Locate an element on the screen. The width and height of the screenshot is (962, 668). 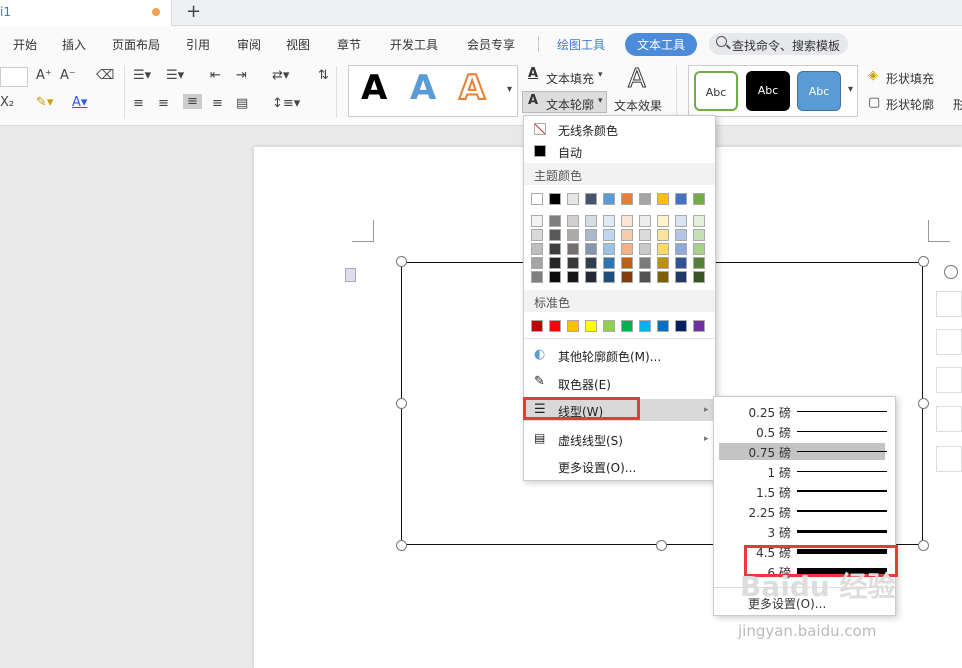
text-effect-button: 文本效果 is located at coordinates (638, 105).